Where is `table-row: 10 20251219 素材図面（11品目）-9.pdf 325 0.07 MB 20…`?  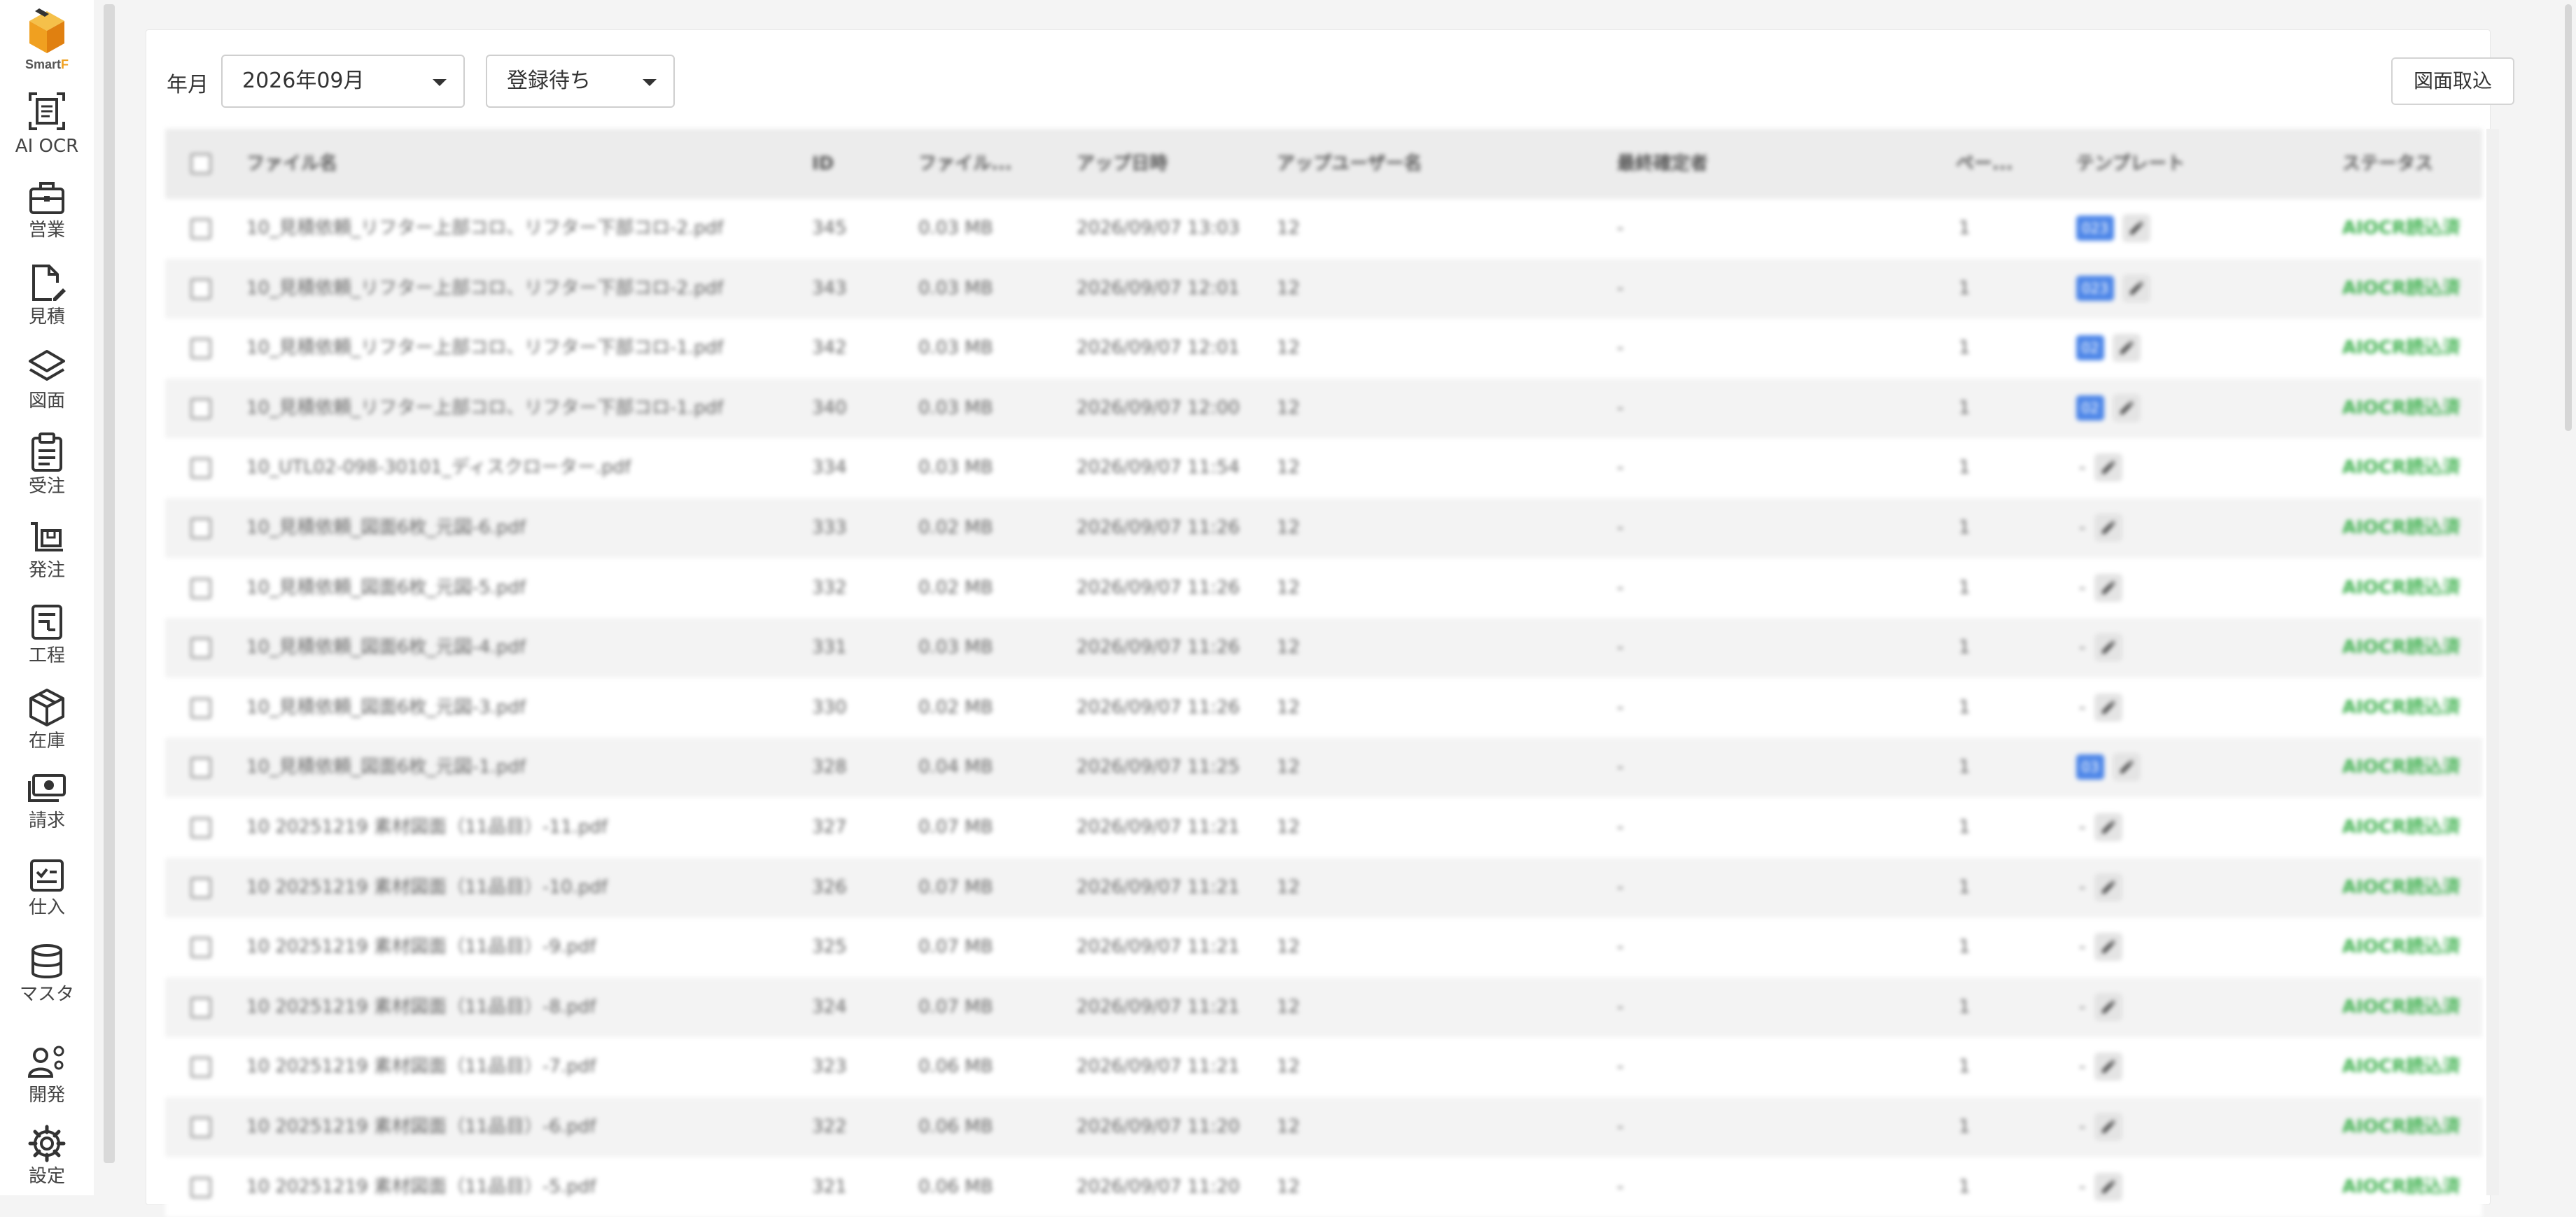 table-row: 10 20251219 素材図面（11品目）-9.pdf 325 0.07 MB 20… is located at coordinates (1323, 947).